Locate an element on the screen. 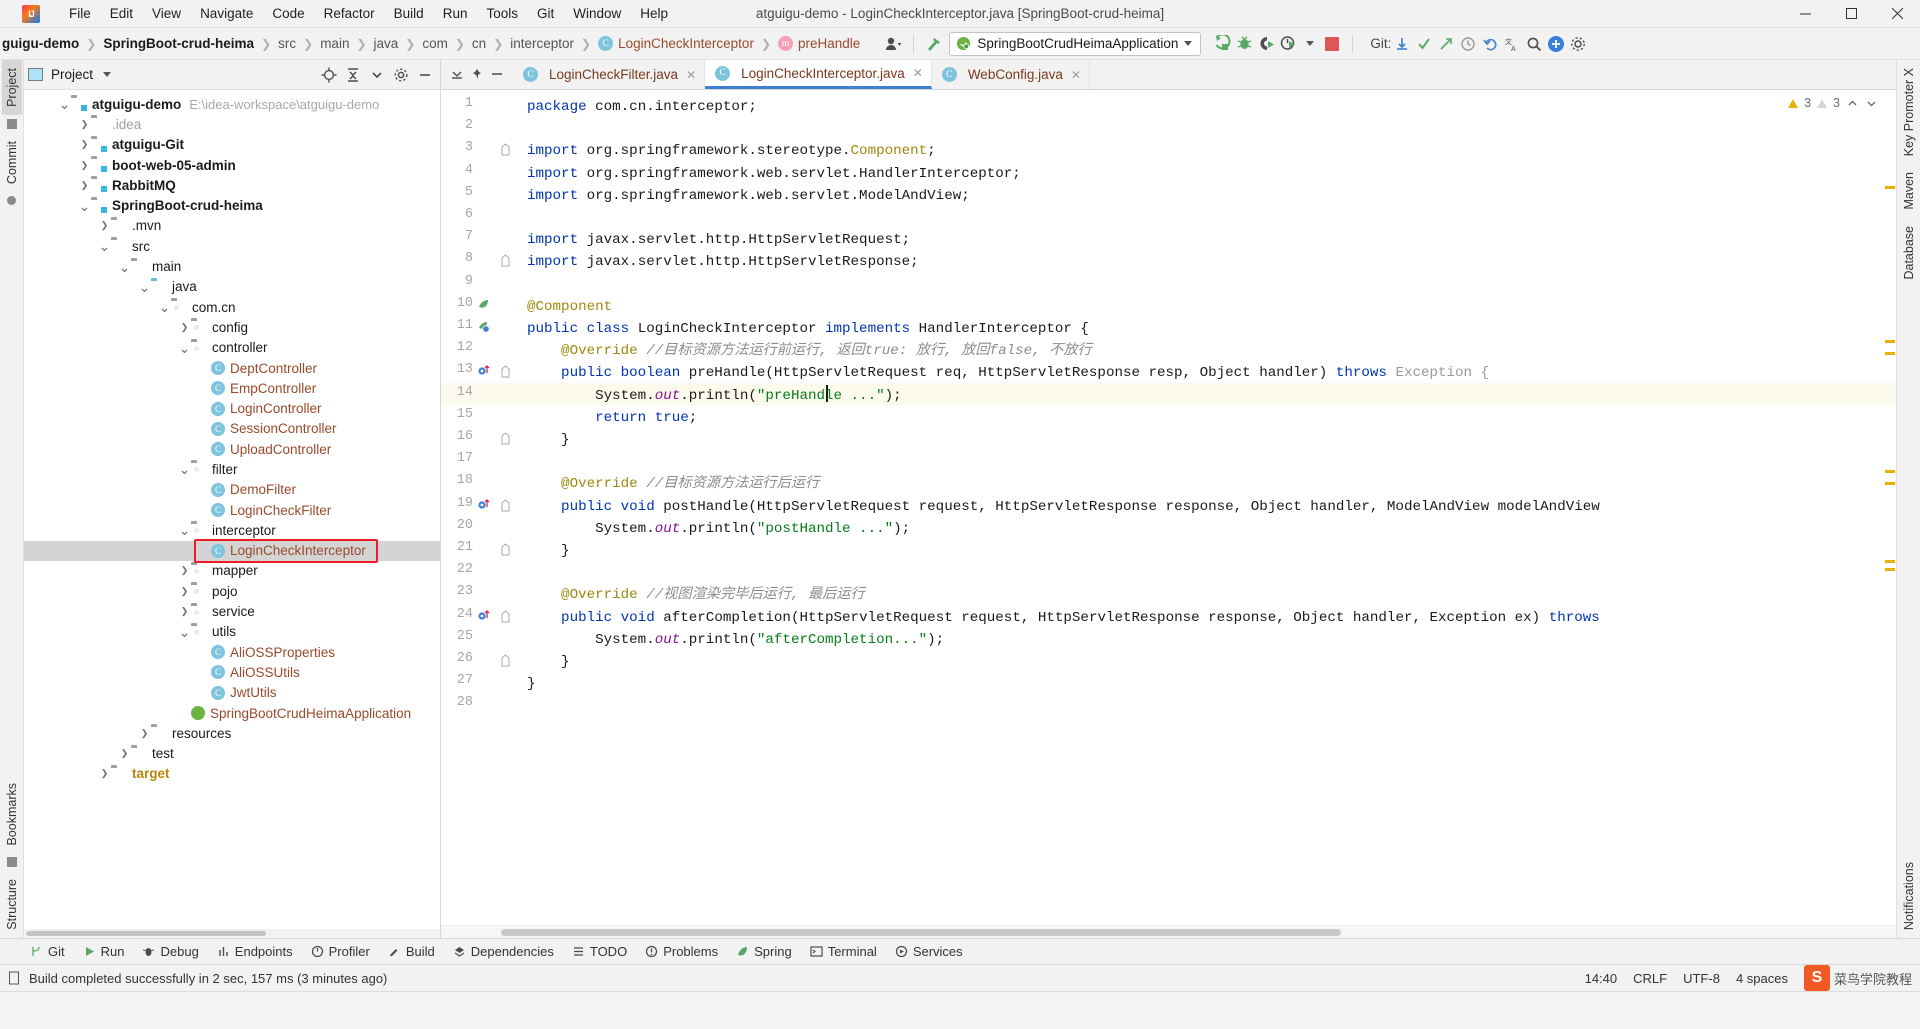 This screenshot has height=1029, width=1920. tool-window-endpoints: Endpoints is located at coordinates (255, 951).